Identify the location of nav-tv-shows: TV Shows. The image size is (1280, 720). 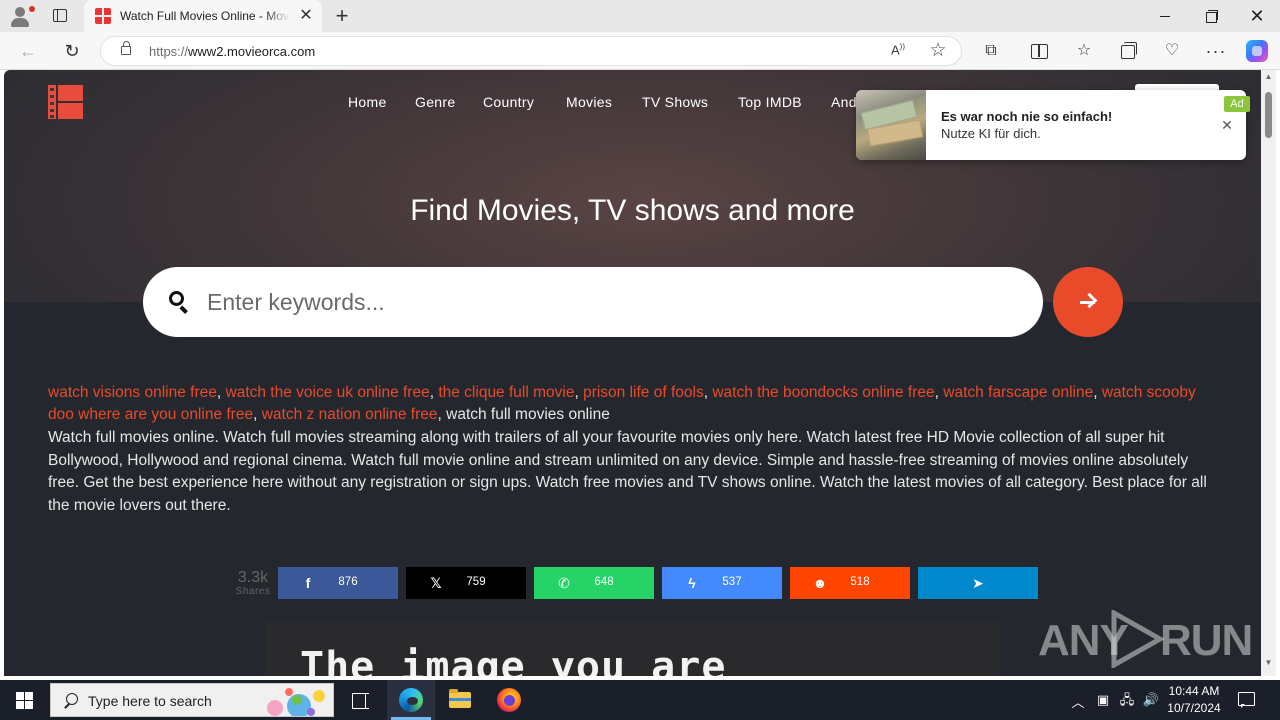
(675, 102).